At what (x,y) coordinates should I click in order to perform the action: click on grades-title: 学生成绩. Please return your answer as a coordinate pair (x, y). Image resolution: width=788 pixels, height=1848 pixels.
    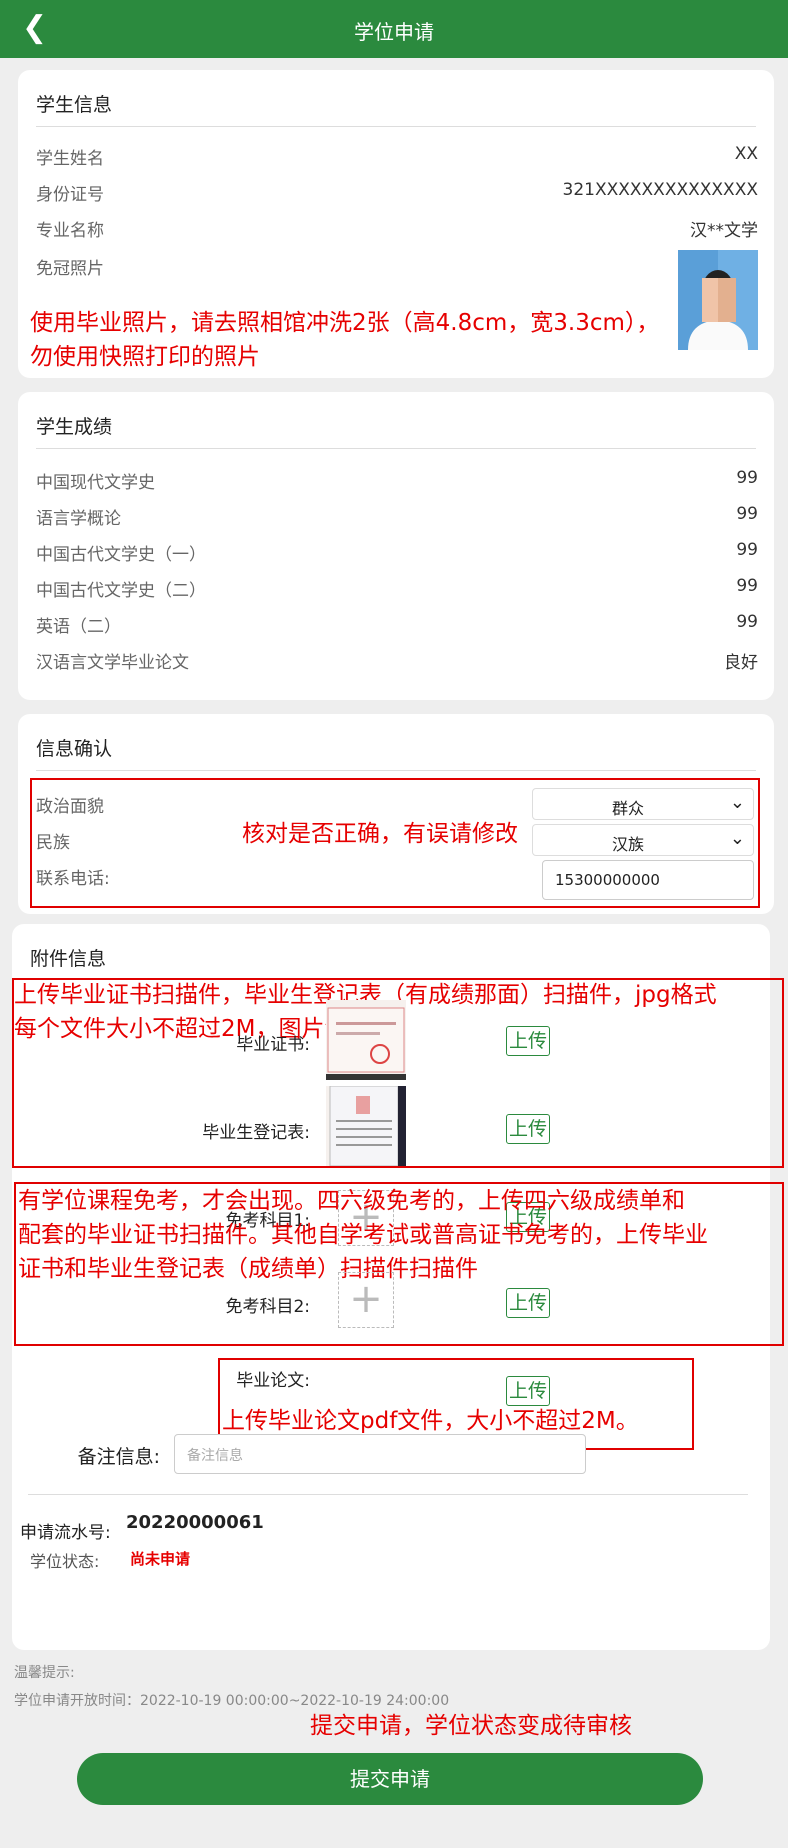
    Looking at the image, I should click on (74, 427).